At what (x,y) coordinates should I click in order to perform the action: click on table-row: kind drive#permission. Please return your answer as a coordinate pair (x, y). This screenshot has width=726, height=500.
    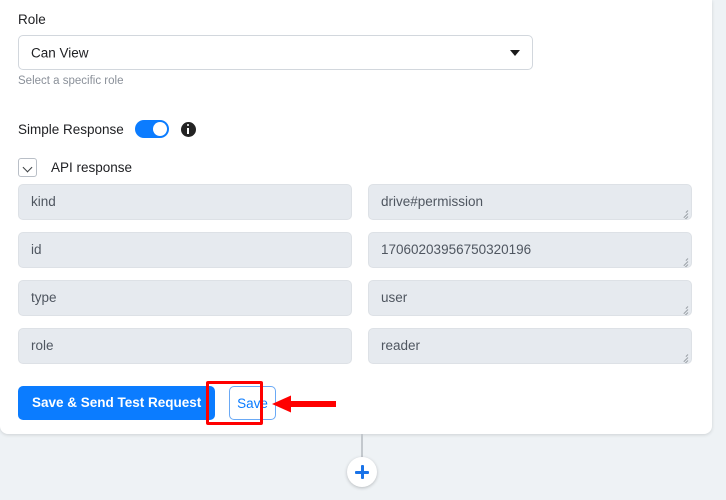
    Looking at the image, I should click on (356, 202).